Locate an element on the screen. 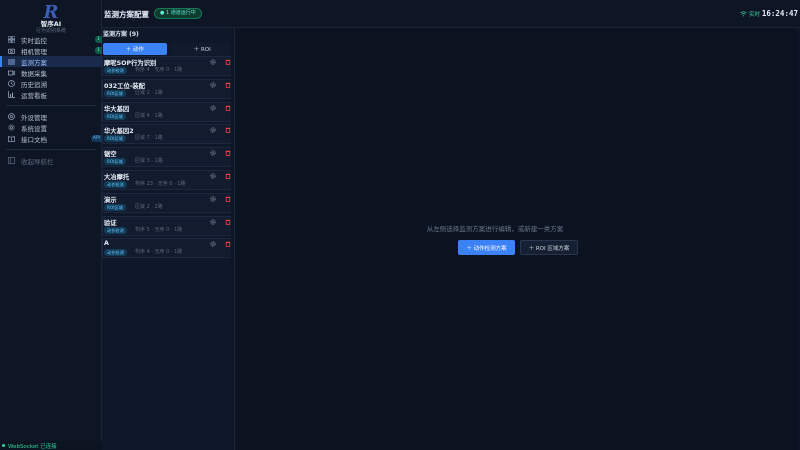  websocket-status: WebSocket 已连接 is located at coordinates (51, 445).